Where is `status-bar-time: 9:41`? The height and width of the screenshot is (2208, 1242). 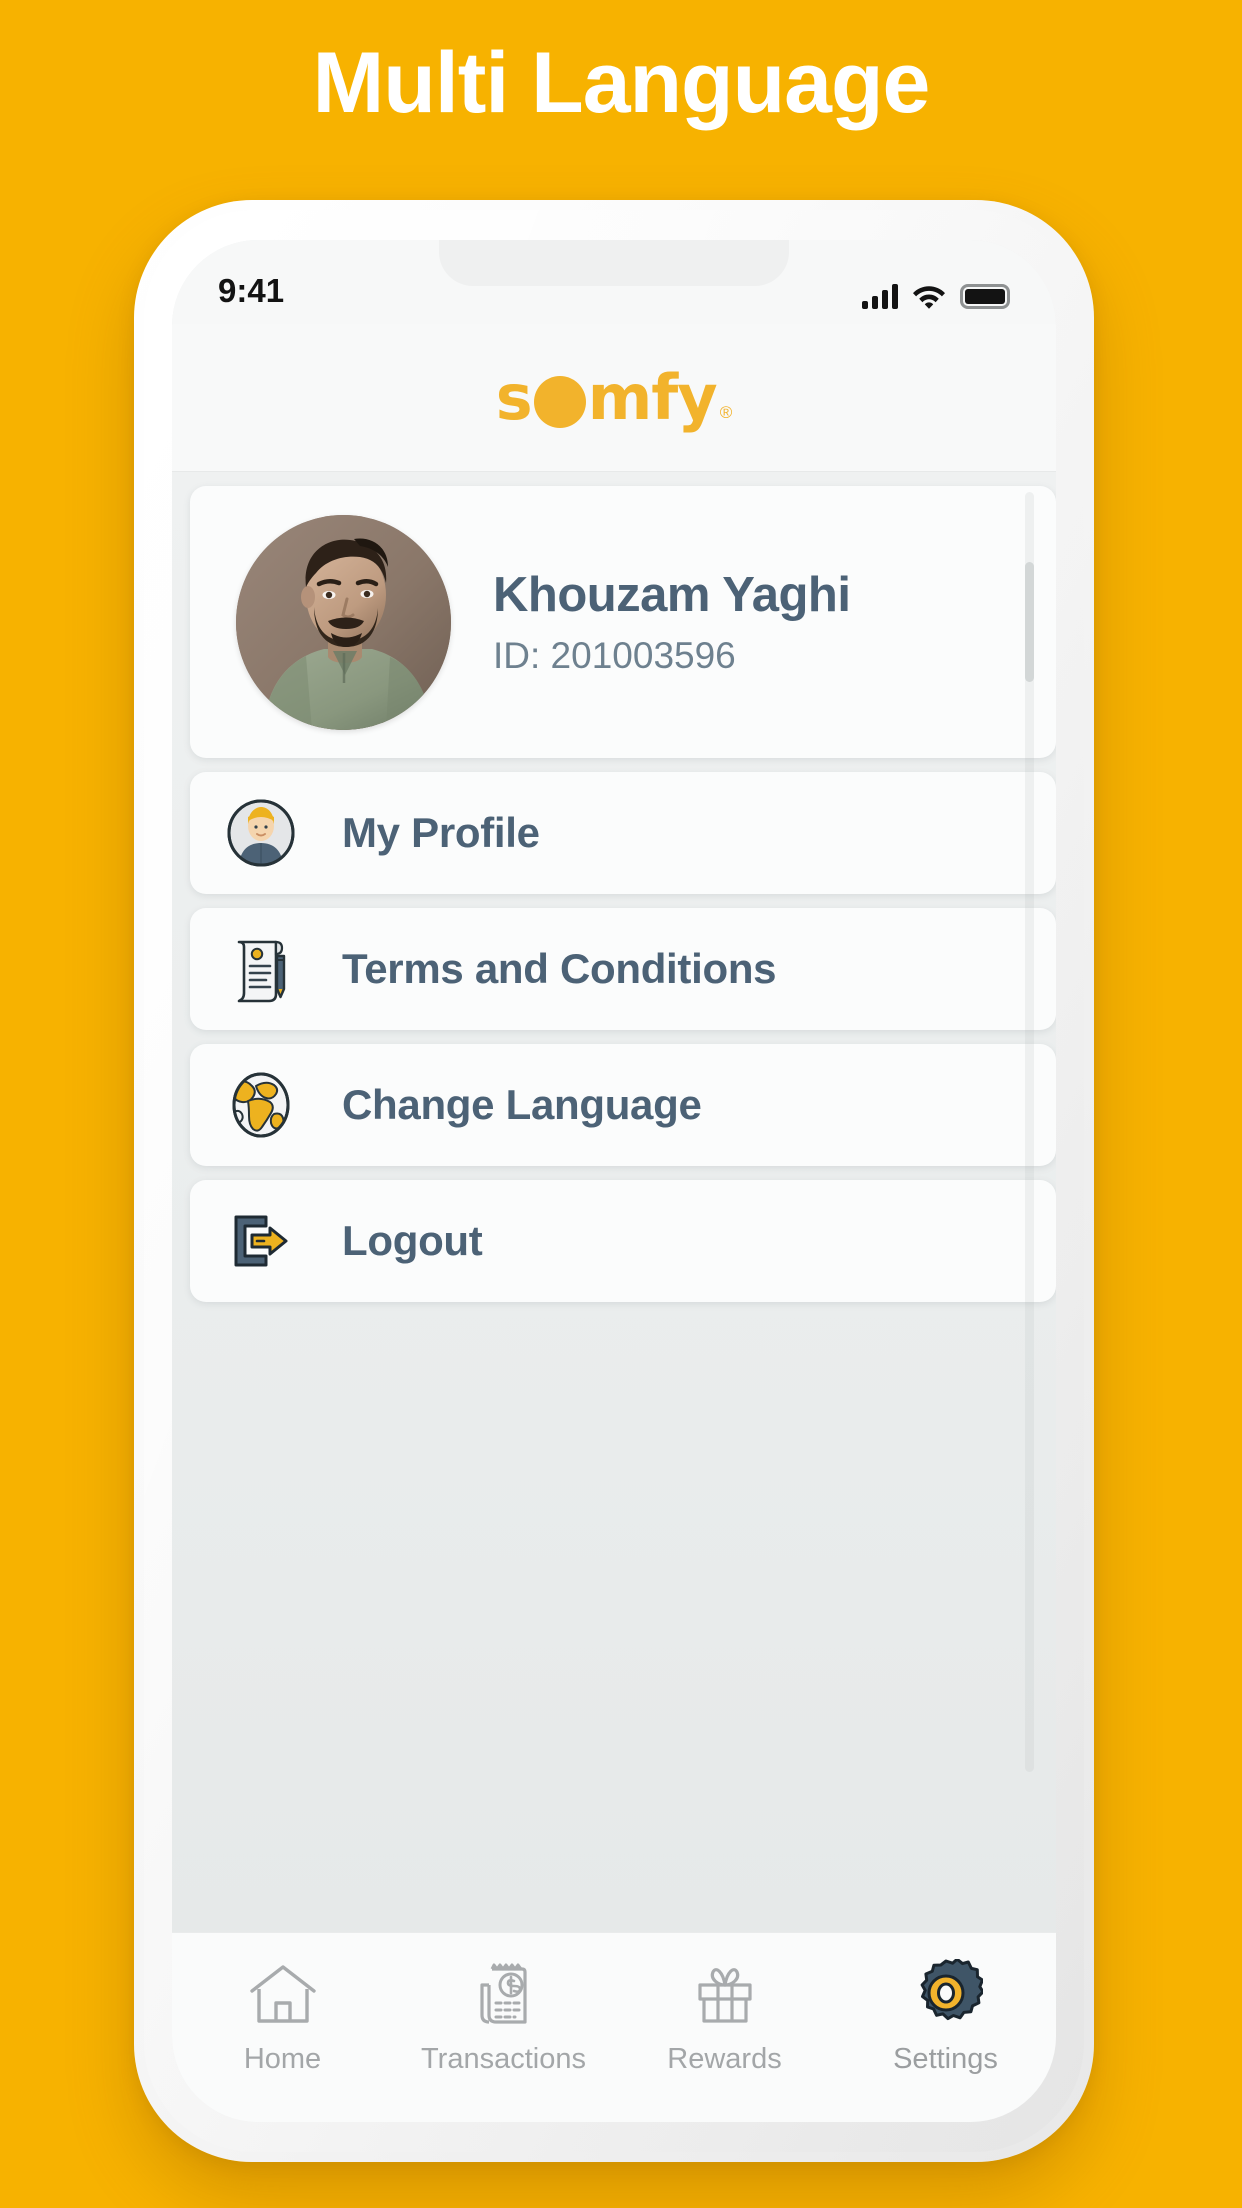
status-bar-time: 9:41 is located at coordinates (251, 290).